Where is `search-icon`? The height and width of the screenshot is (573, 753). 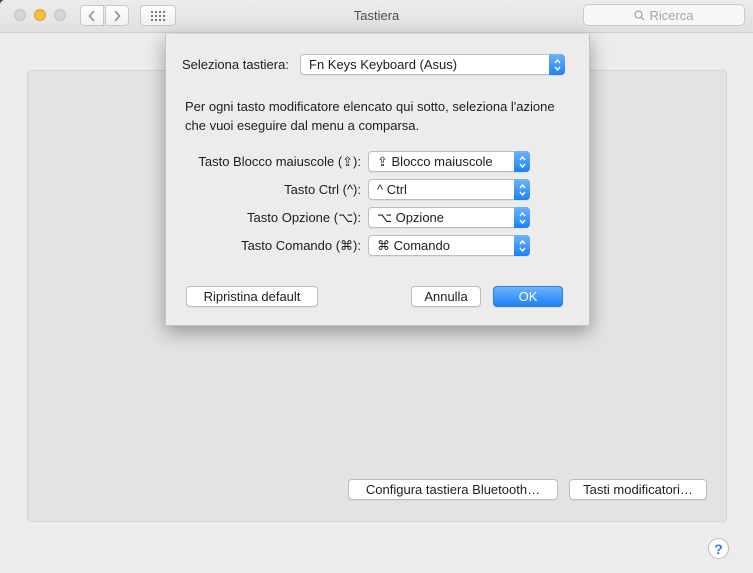 search-icon is located at coordinates (639, 14).